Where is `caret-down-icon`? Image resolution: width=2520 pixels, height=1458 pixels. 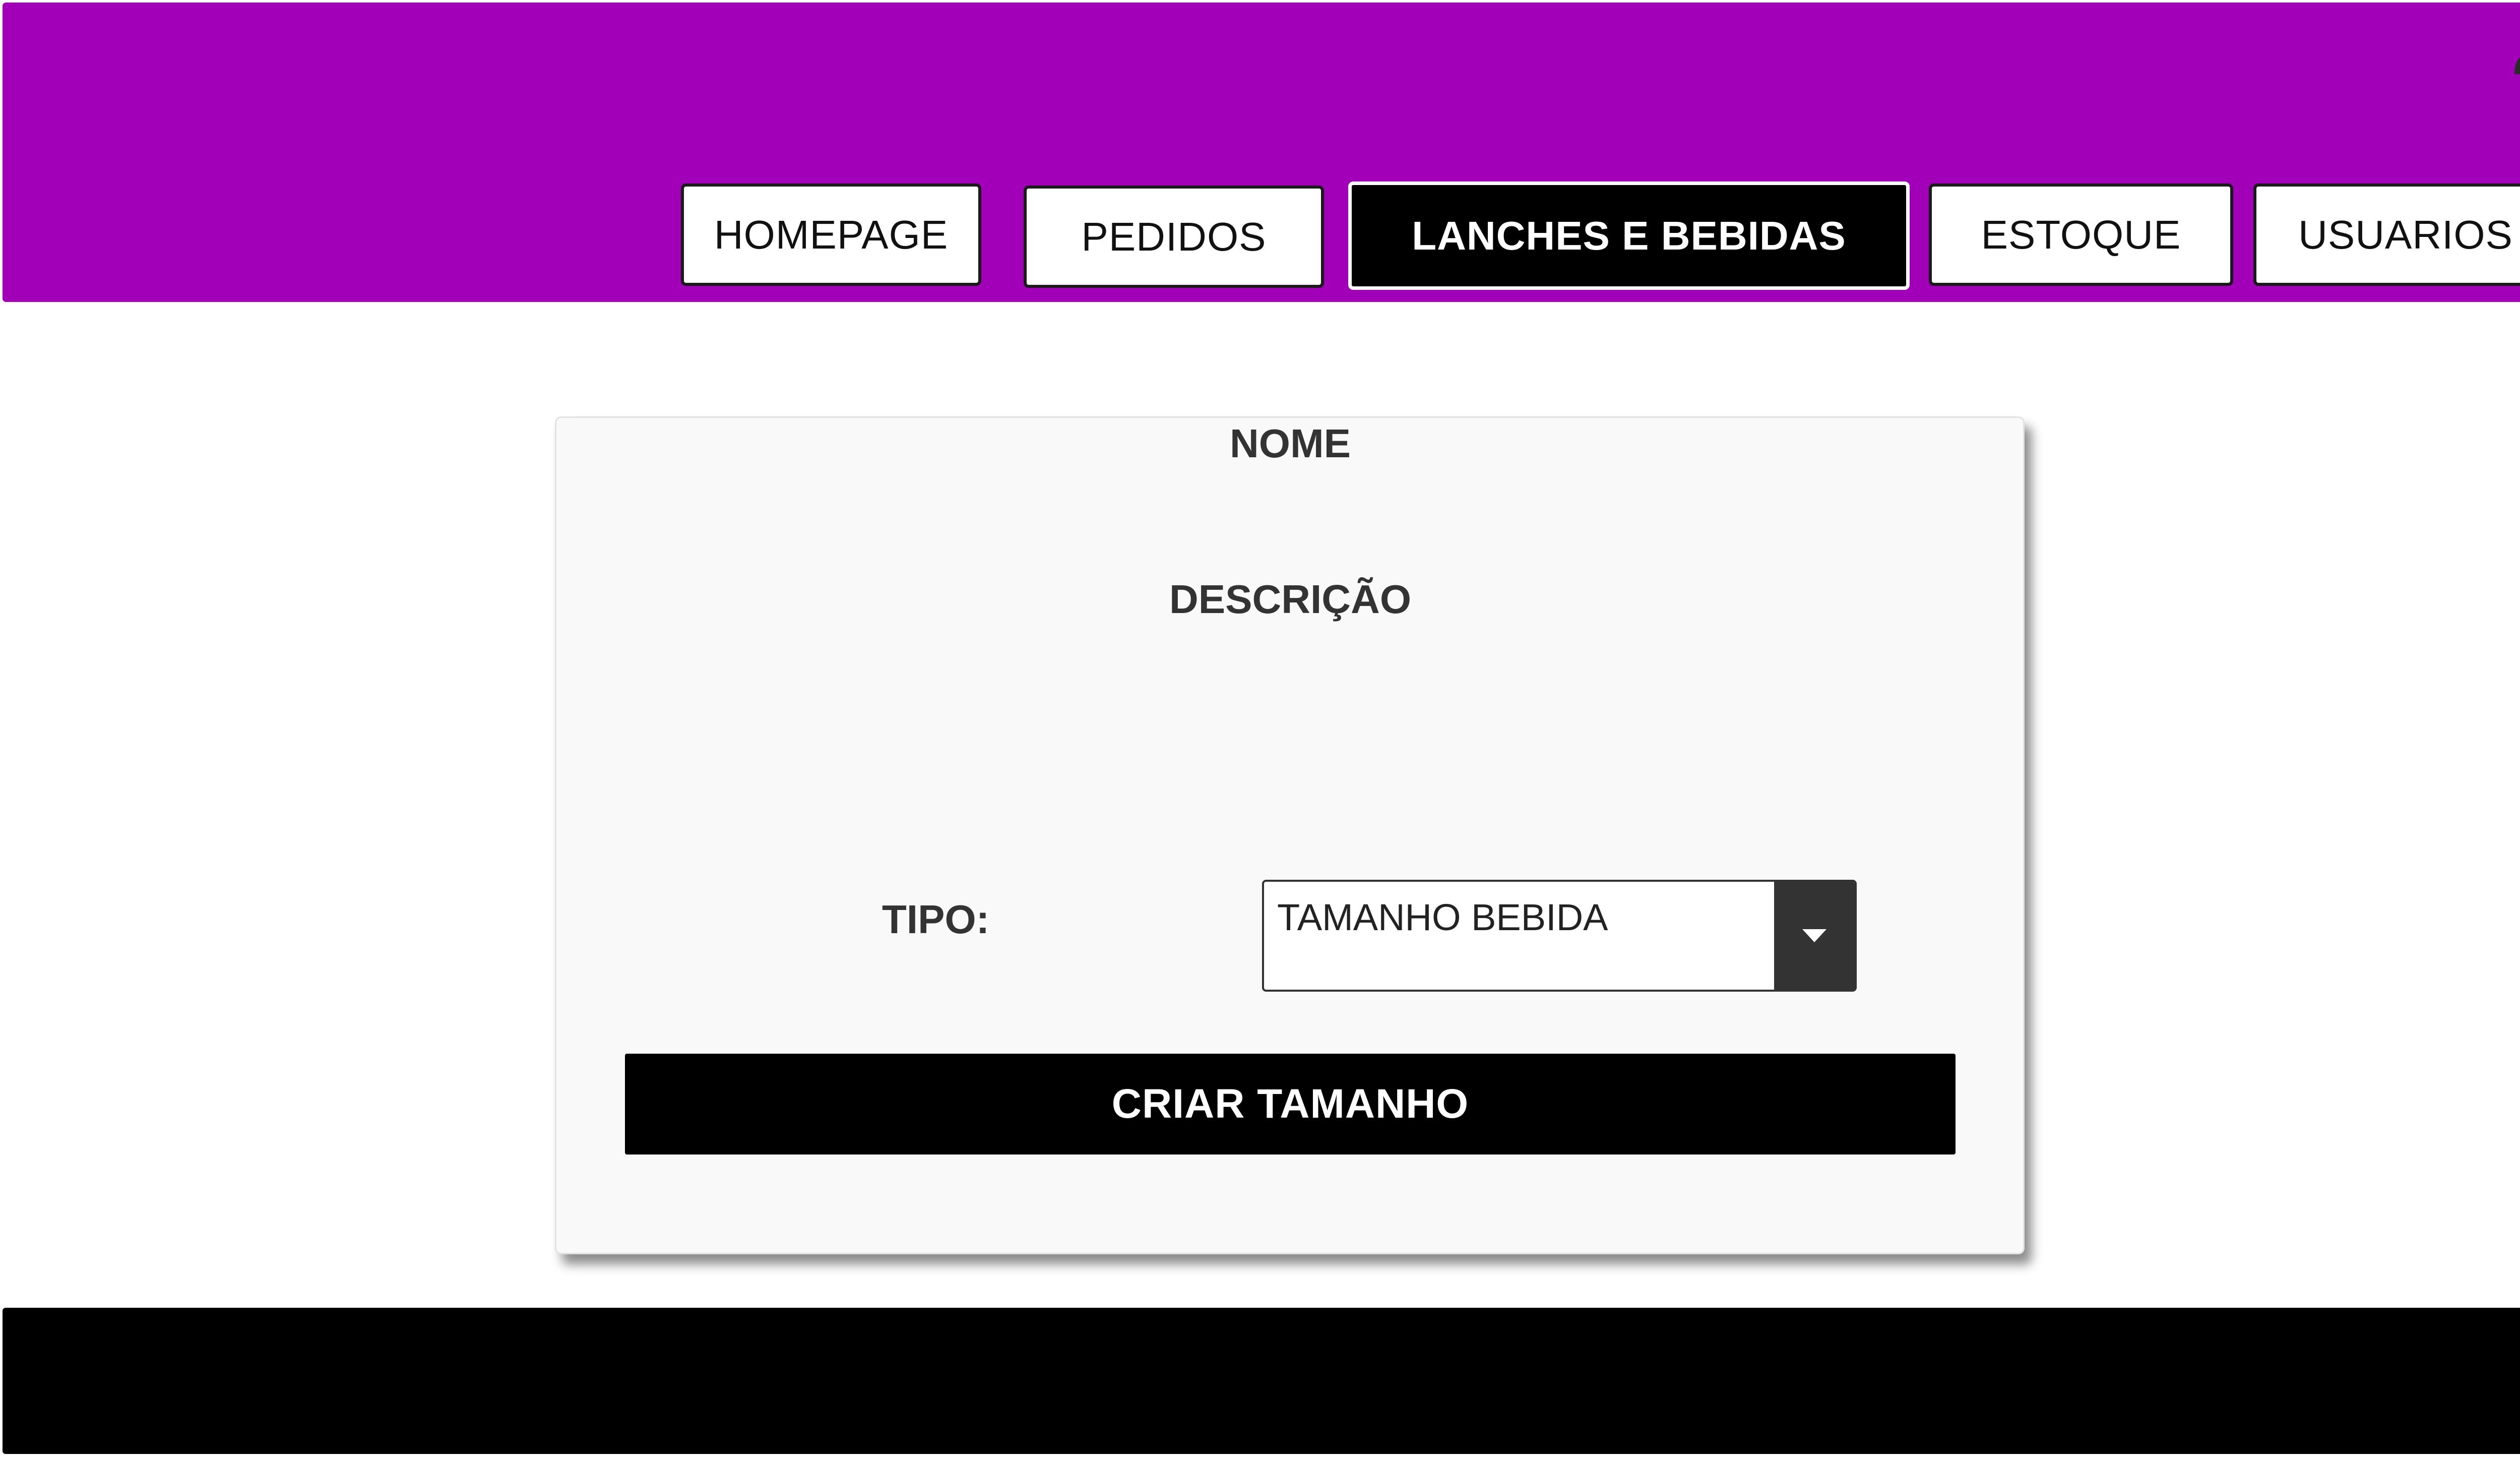 caret-down-icon is located at coordinates (1815, 936).